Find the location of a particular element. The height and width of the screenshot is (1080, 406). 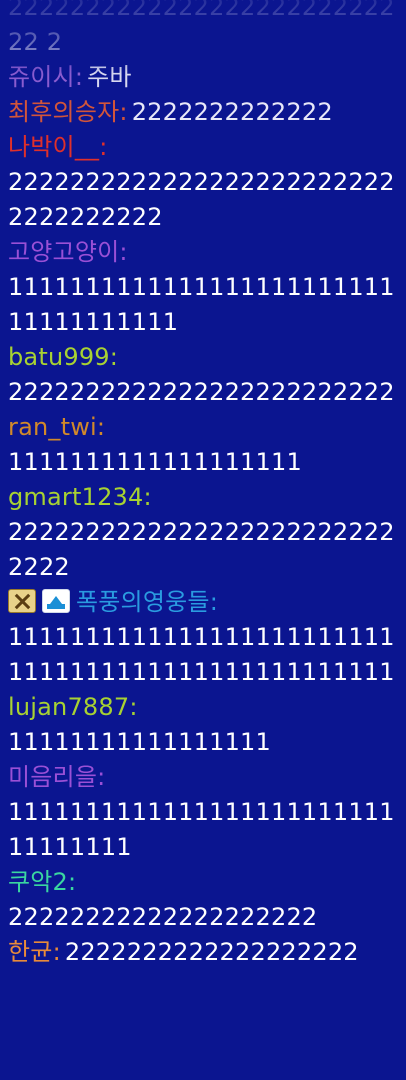

chat-message: lujan7887: 11111111111111111 is located at coordinates (203, 725).